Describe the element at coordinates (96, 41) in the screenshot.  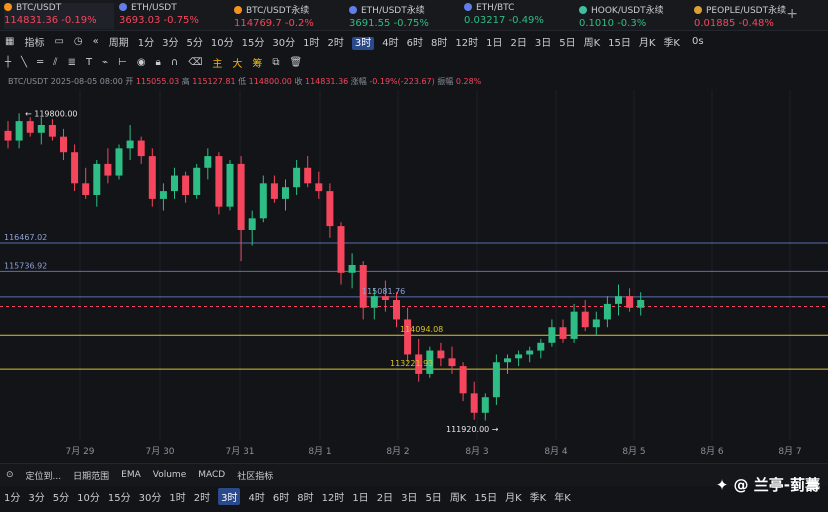
I see `rewind-icon: «` at that location.